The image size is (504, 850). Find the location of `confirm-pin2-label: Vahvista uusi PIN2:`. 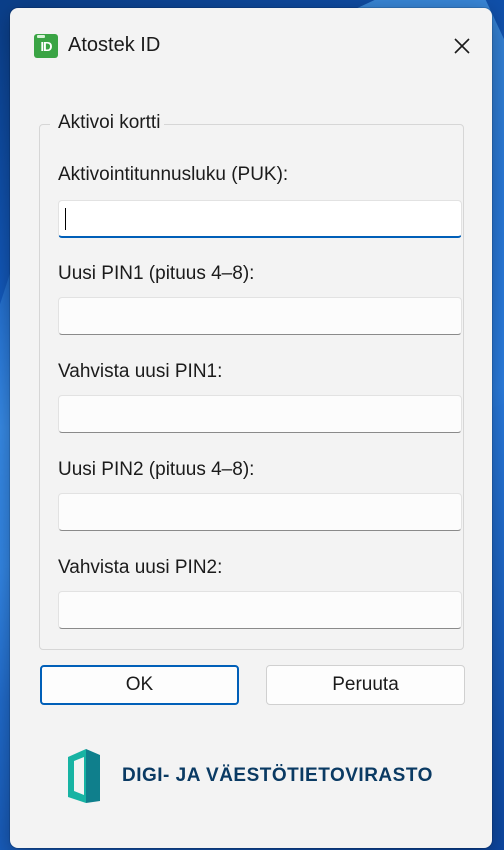

confirm-pin2-label: Vahvista uusi PIN2: is located at coordinates (140, 567).